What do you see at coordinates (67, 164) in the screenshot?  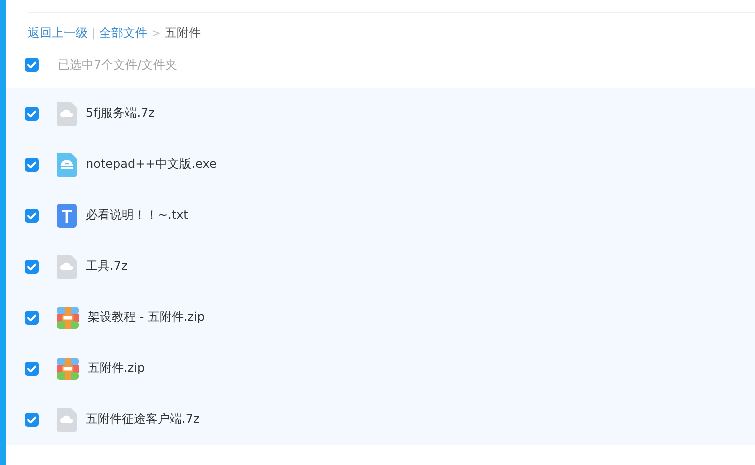 I see `exe-file-icon` at bounding box center [67, 164].